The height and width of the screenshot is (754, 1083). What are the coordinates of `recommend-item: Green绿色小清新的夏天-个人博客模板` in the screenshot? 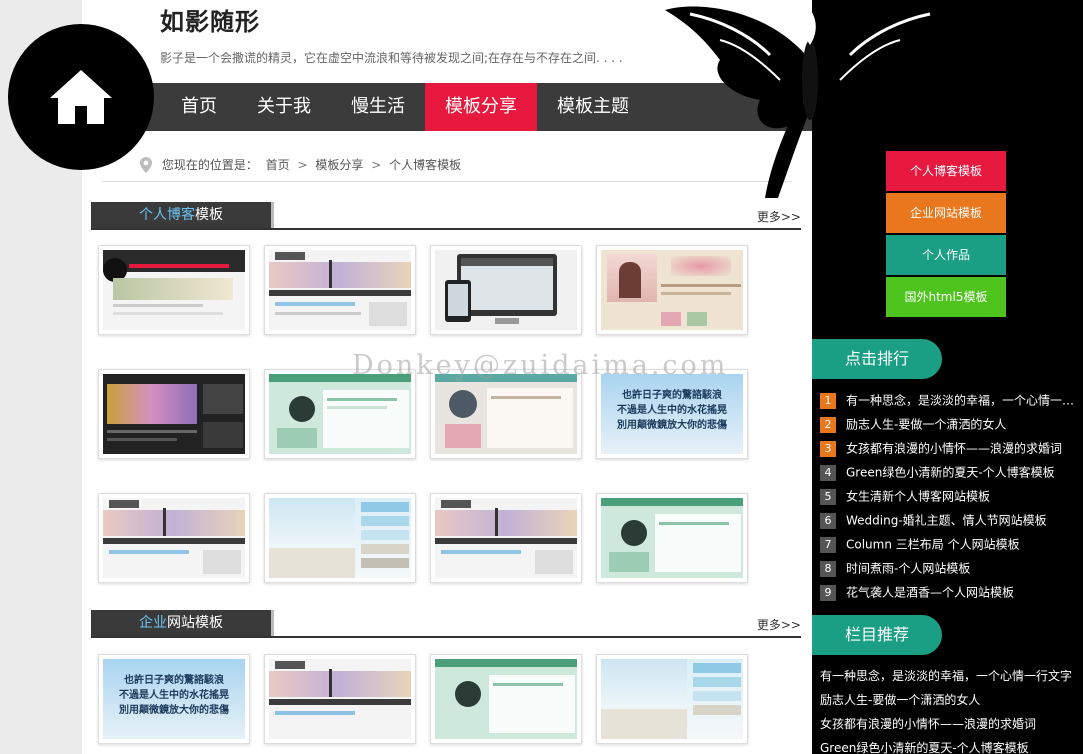 It's located at (947, 745).